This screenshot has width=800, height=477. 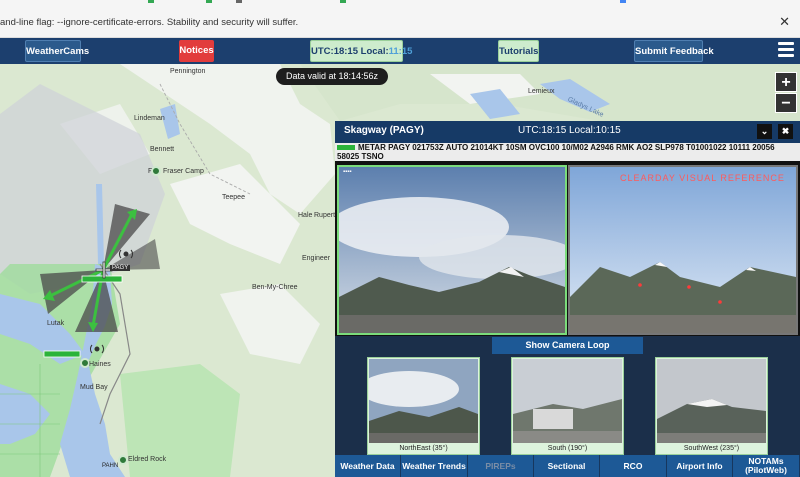 What do you see at coordinates (368, 466) in the screenshot?
I see `tab-weather-data: Weather Data` at bounding box center [368, 466].